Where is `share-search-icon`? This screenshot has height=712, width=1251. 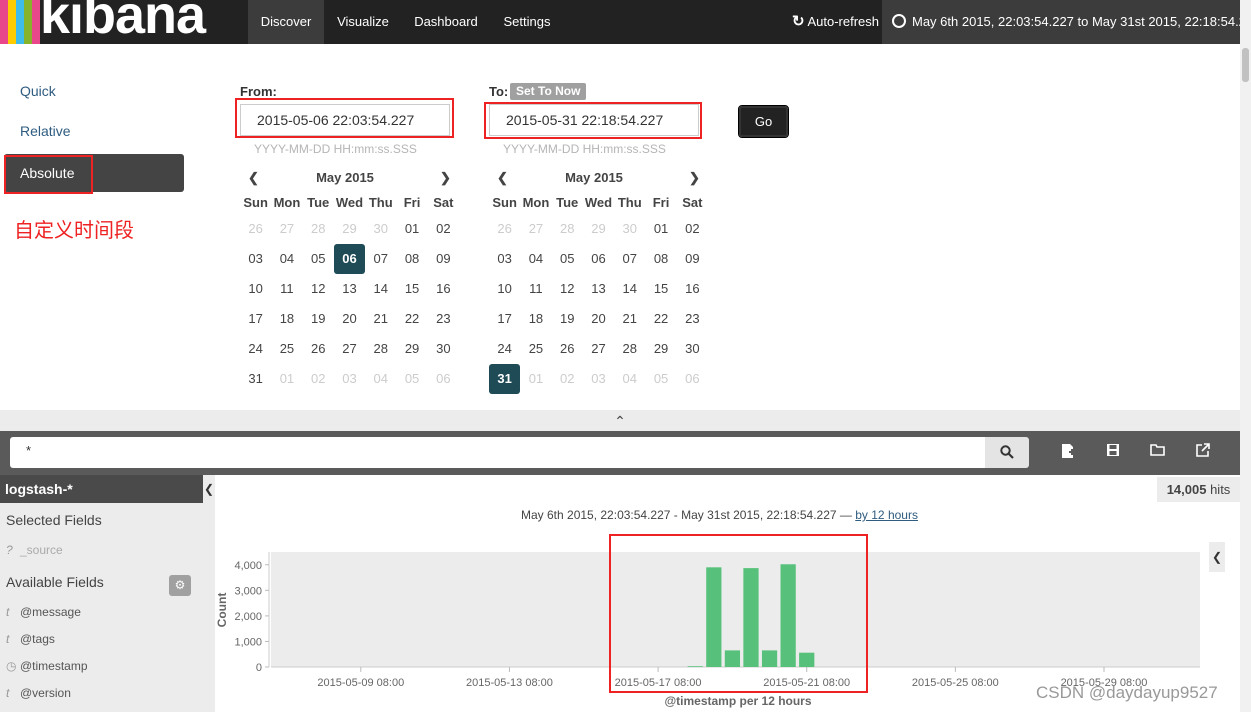 share-search-icon is located at coordinates (1203, 453).